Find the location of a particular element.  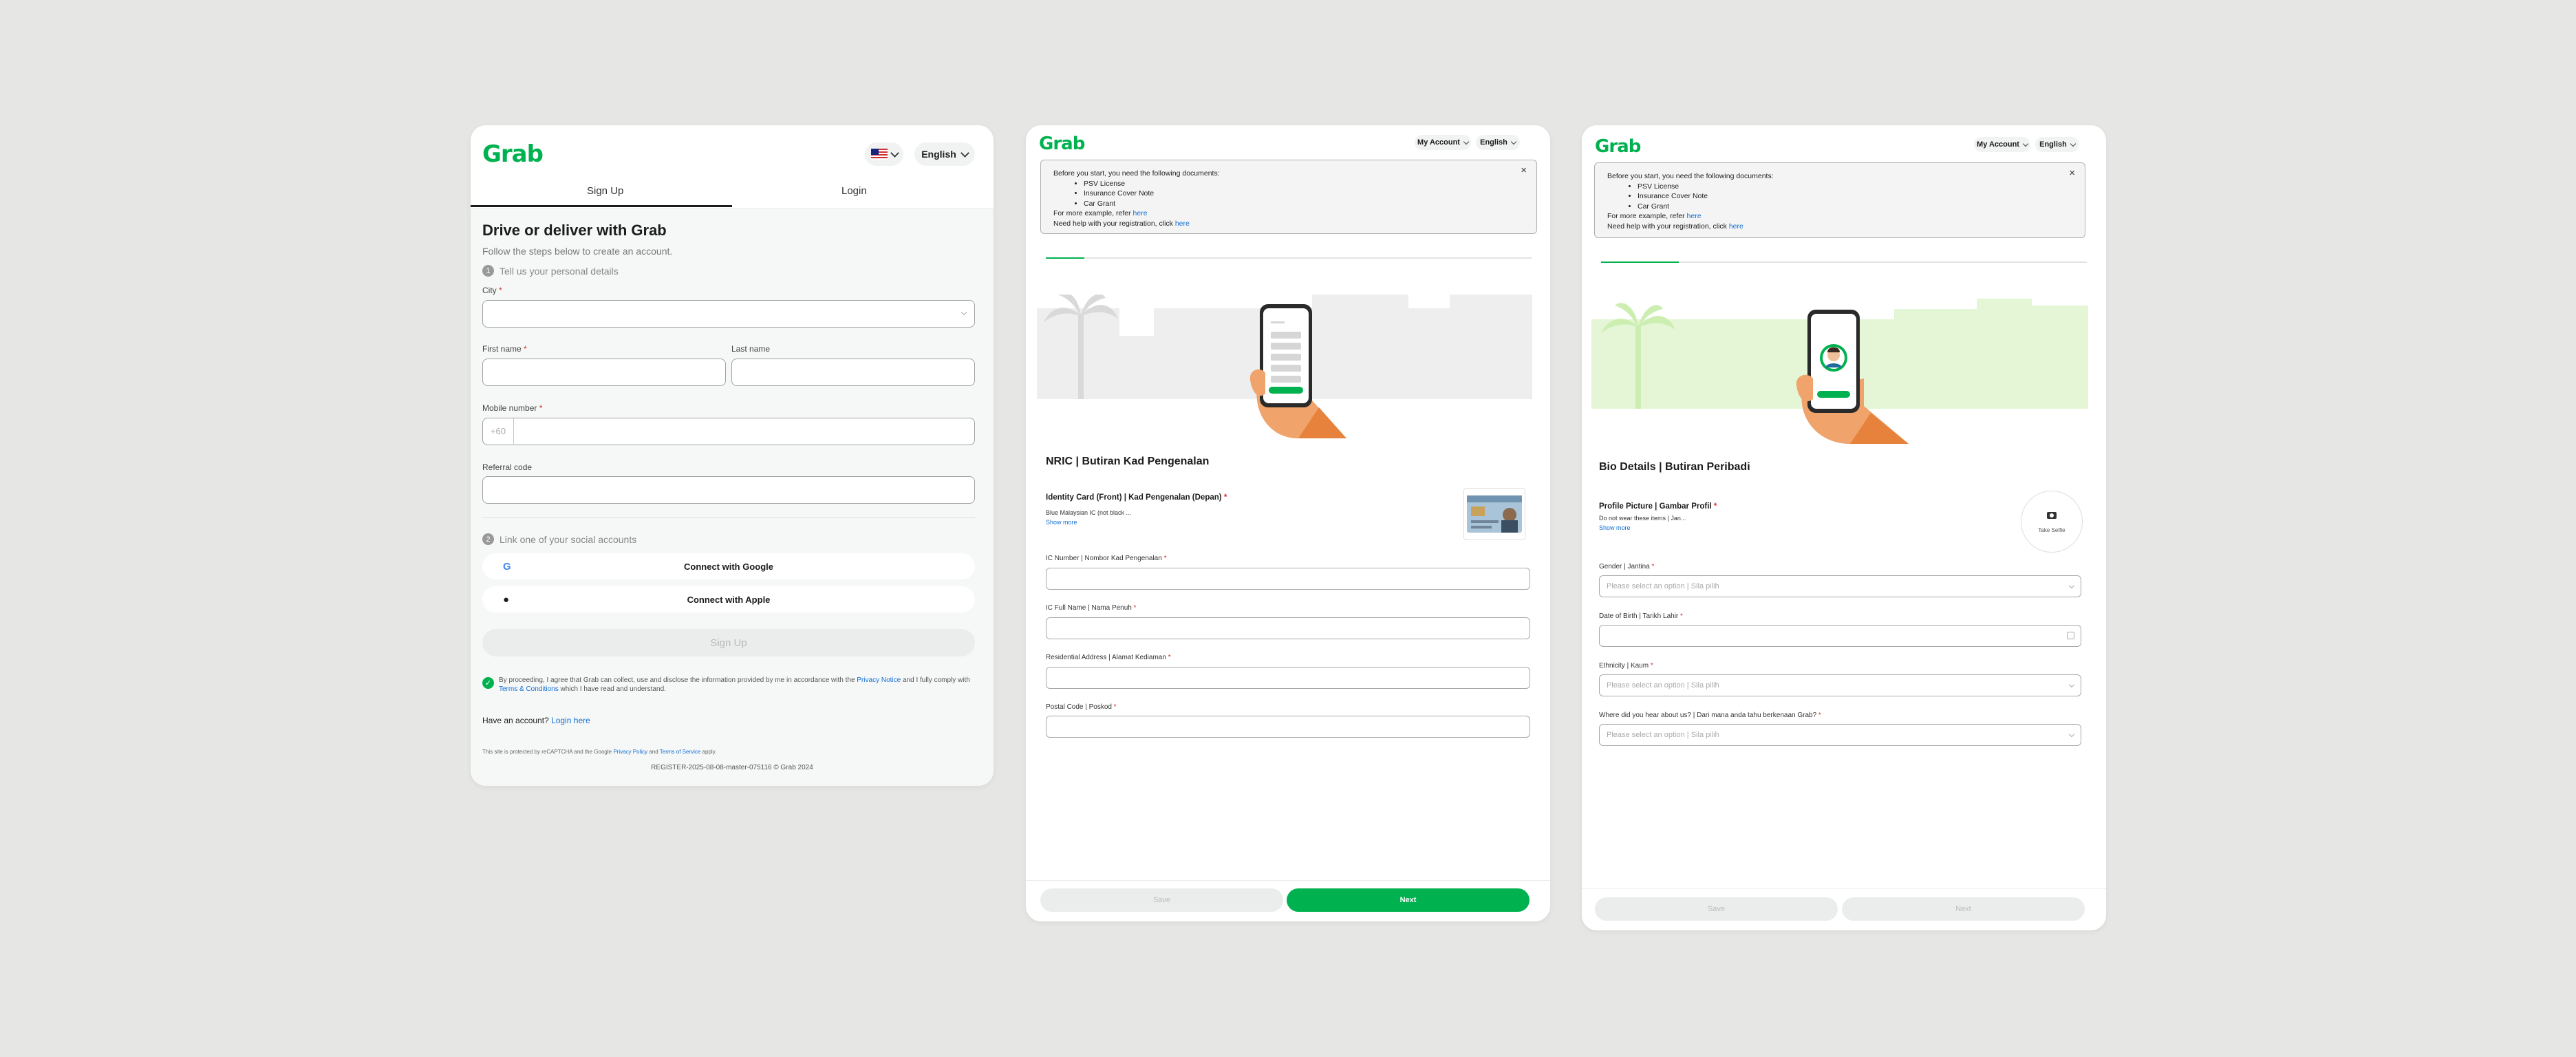

city-select is located at coordinates (729, 314).